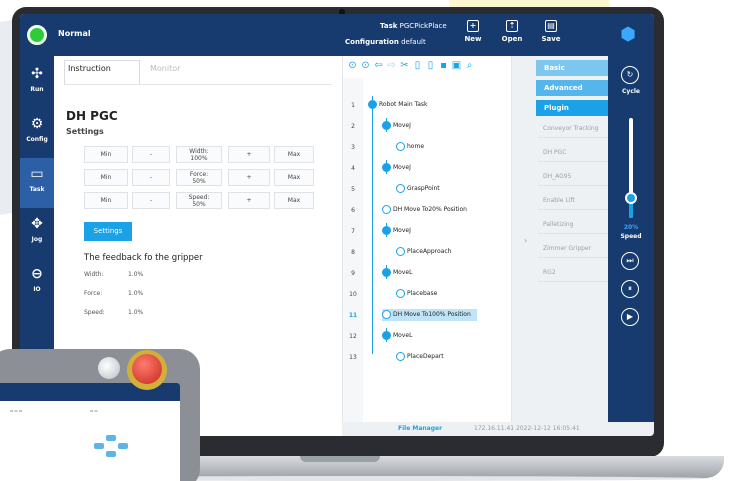 The height and width of the screenshot is (481, 734). Describe the element at coordinates (165, 68) in the screenshot. I see `tab-monitor: Monitor` at that location.